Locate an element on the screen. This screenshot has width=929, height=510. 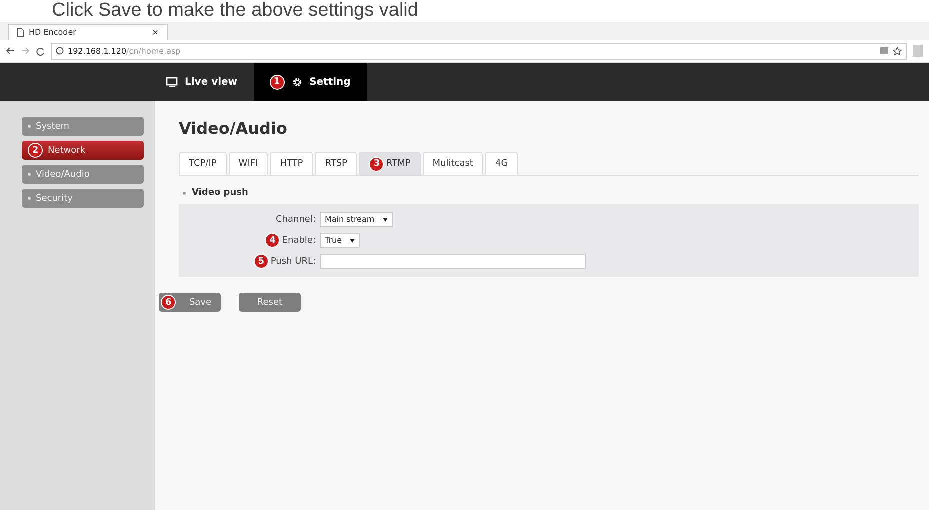
tab: Mulitcast is located at coordinates (453, 163).